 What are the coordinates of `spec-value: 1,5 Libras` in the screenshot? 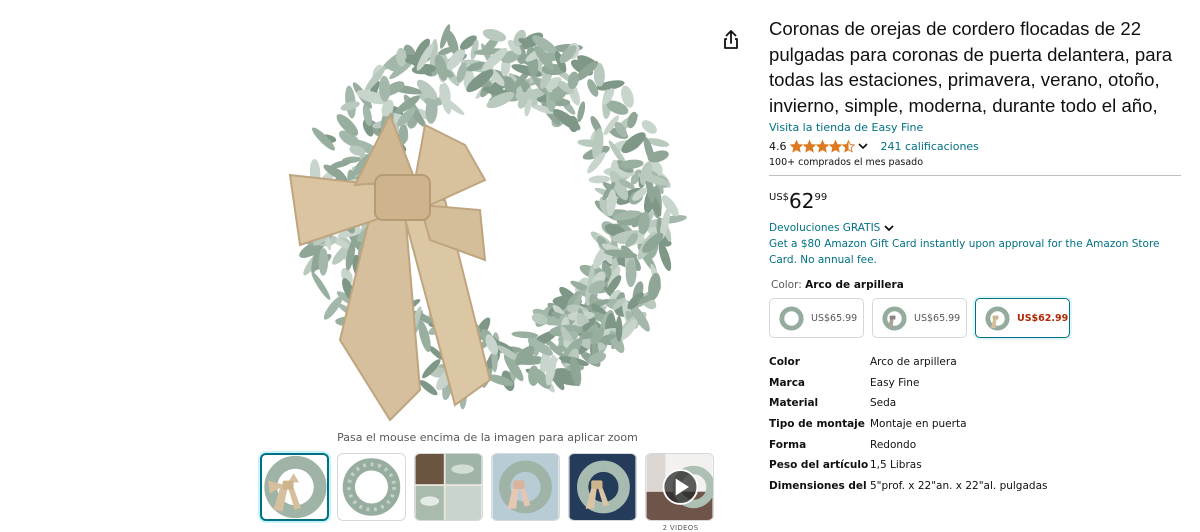 It's located at (896, 465).